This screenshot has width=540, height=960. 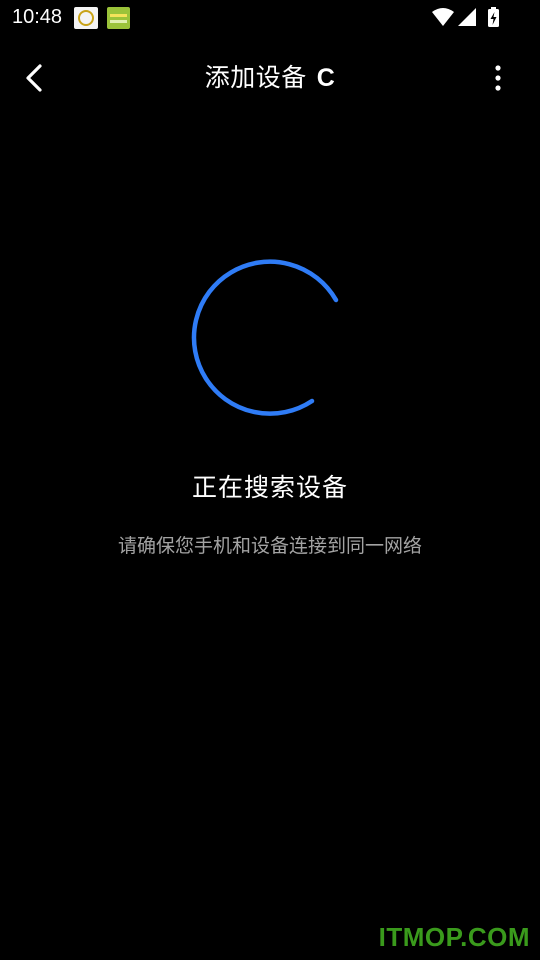 What do you see at coordinates (326, 78) in the screenshot?
I see `refresh-button: C` at bounding box center [326, 78].